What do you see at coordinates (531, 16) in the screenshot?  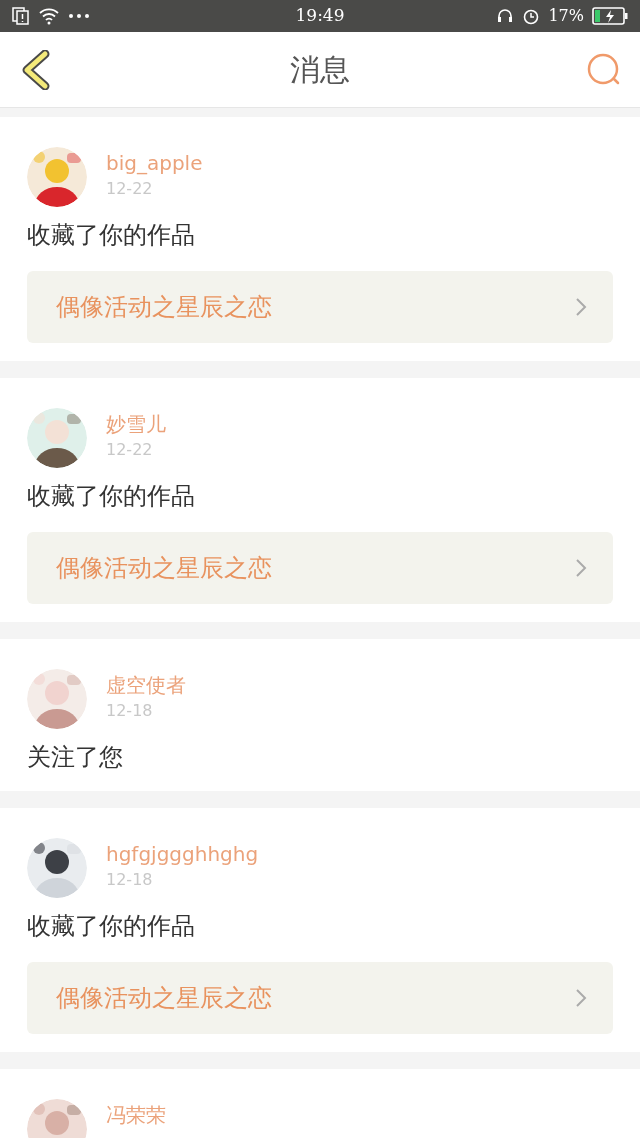 I see `alarm-icon` at bounding box center [531, 16].